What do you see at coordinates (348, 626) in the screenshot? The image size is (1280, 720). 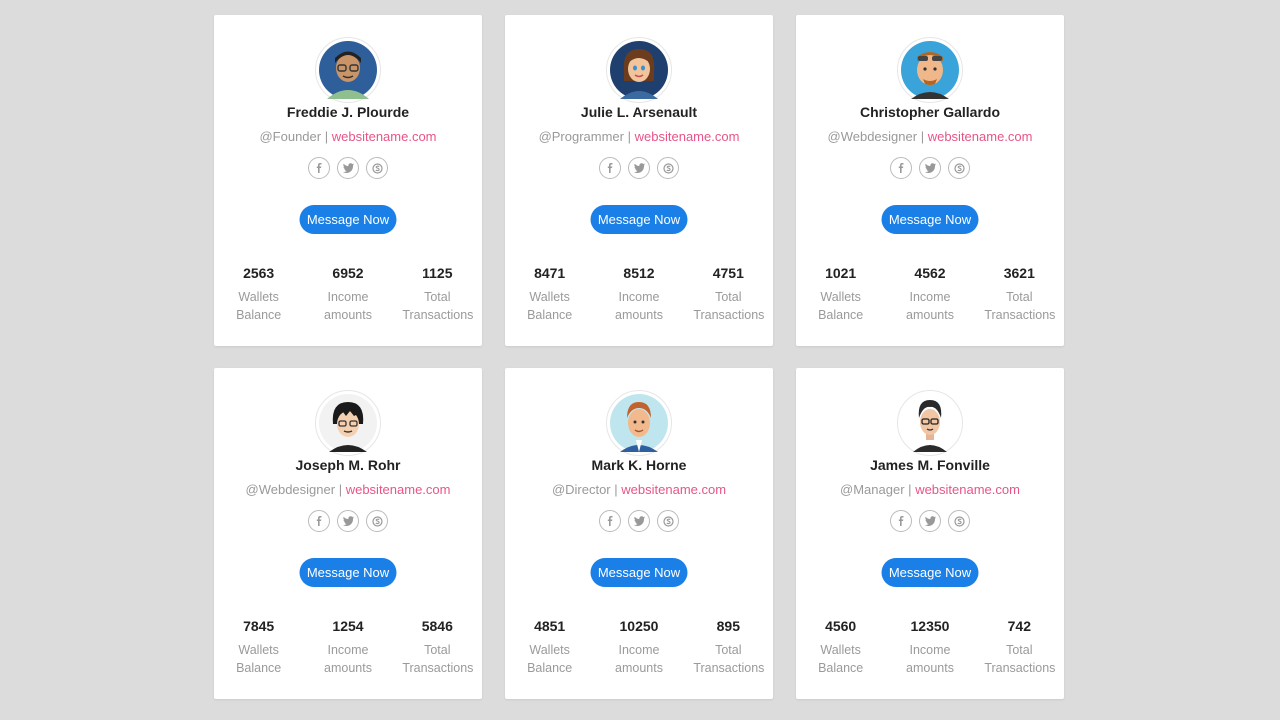 I see `stat-value: 1254` at bounding box center [348, 626].